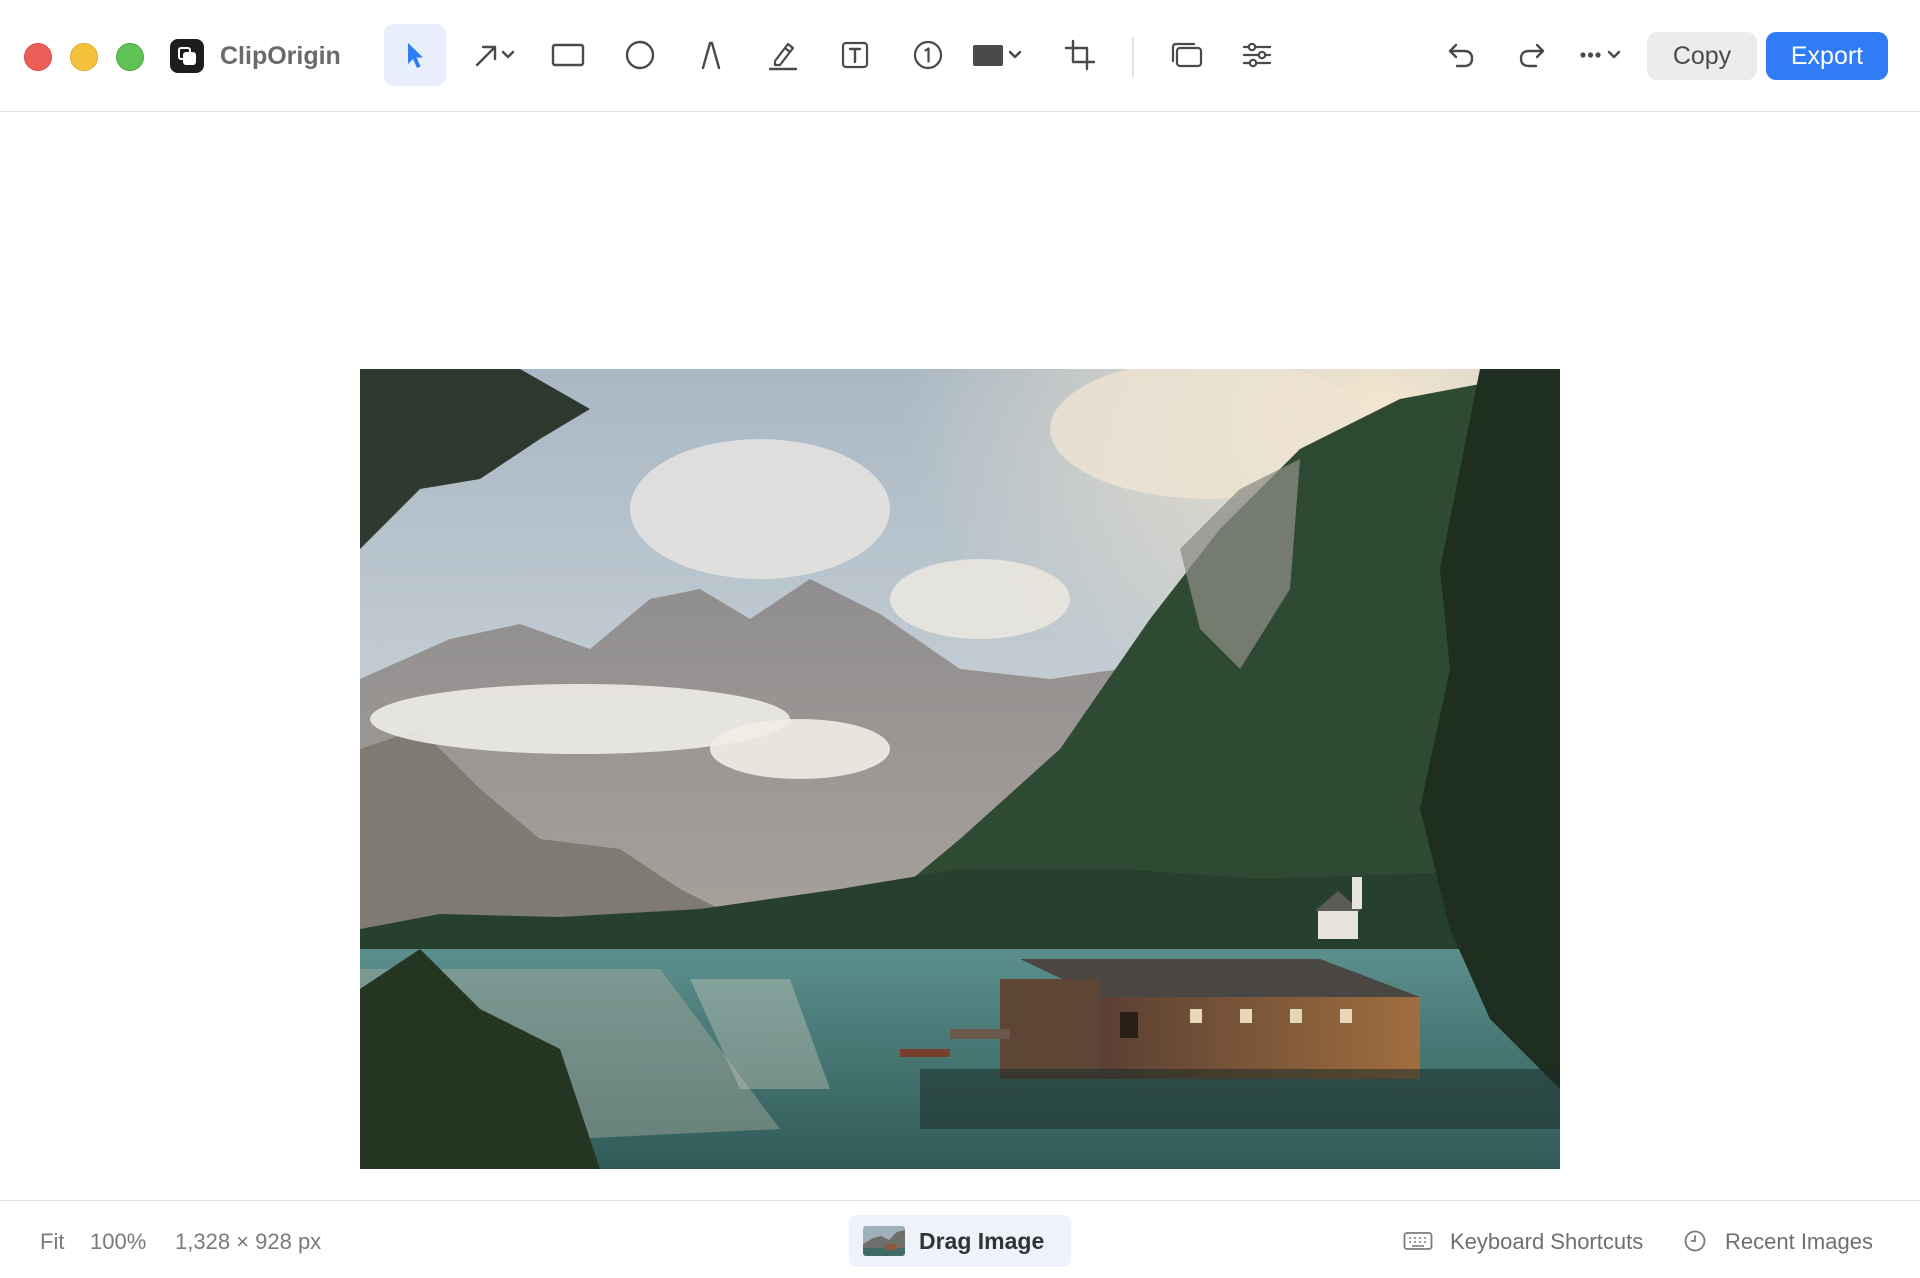 The width and height of the screenshot is (1920, 1278). What do you see at coordinates (84, 57) in the screenshot?
I see `minimize-window-button` at bounding box center [84, 57].